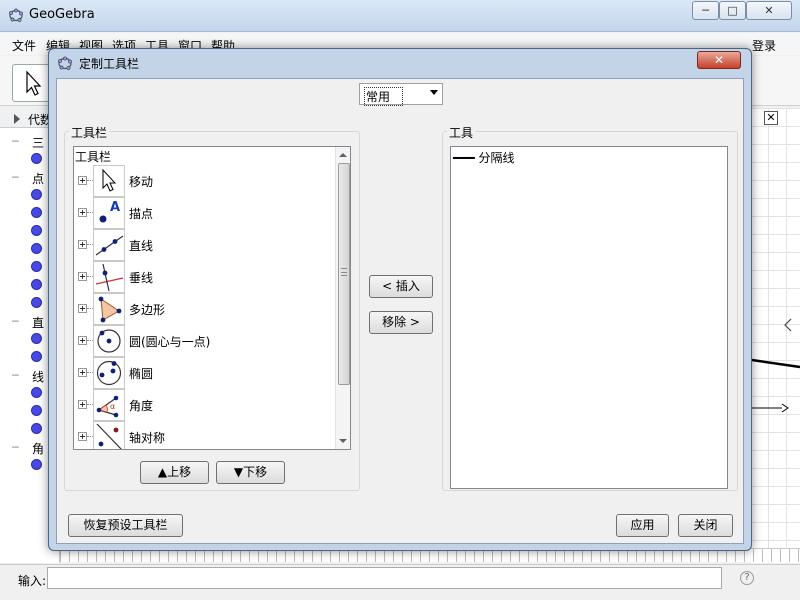 The height and width of the screenshot is (600, 800). I want to click on tree-item-point: A 描点, so click(205, 213).